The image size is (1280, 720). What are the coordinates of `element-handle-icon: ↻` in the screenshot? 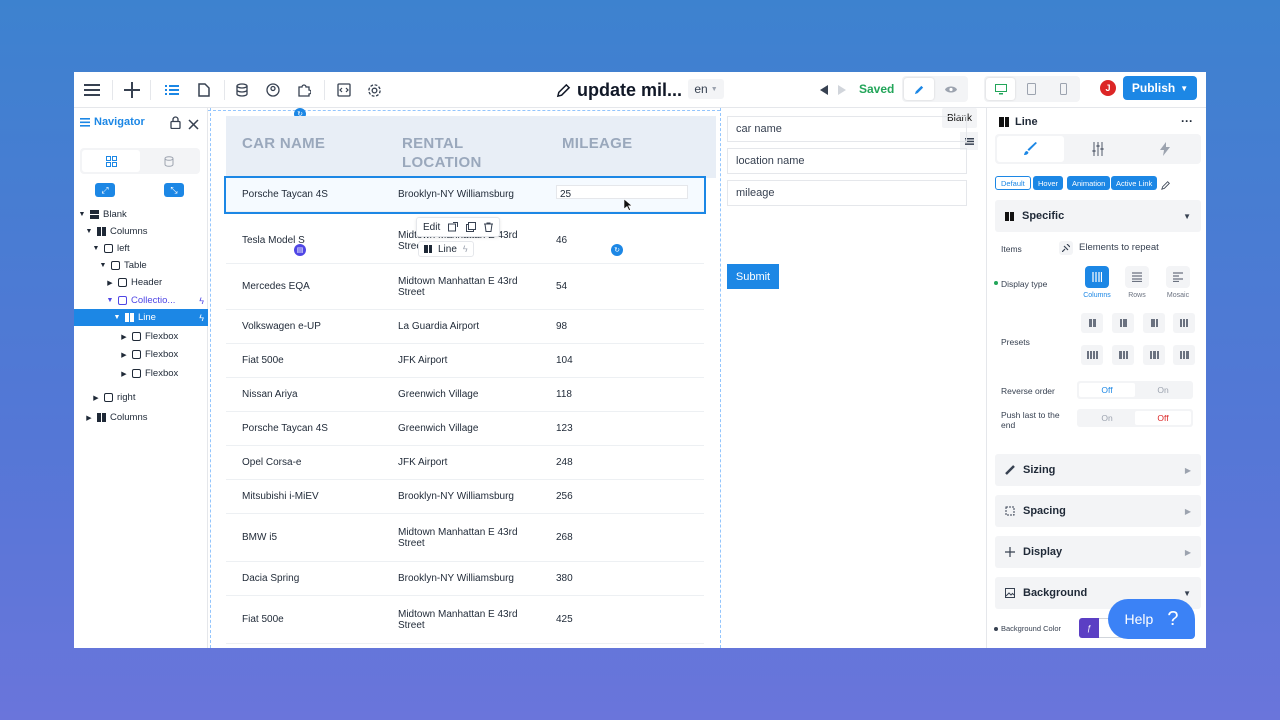 It's located at (617, 250).